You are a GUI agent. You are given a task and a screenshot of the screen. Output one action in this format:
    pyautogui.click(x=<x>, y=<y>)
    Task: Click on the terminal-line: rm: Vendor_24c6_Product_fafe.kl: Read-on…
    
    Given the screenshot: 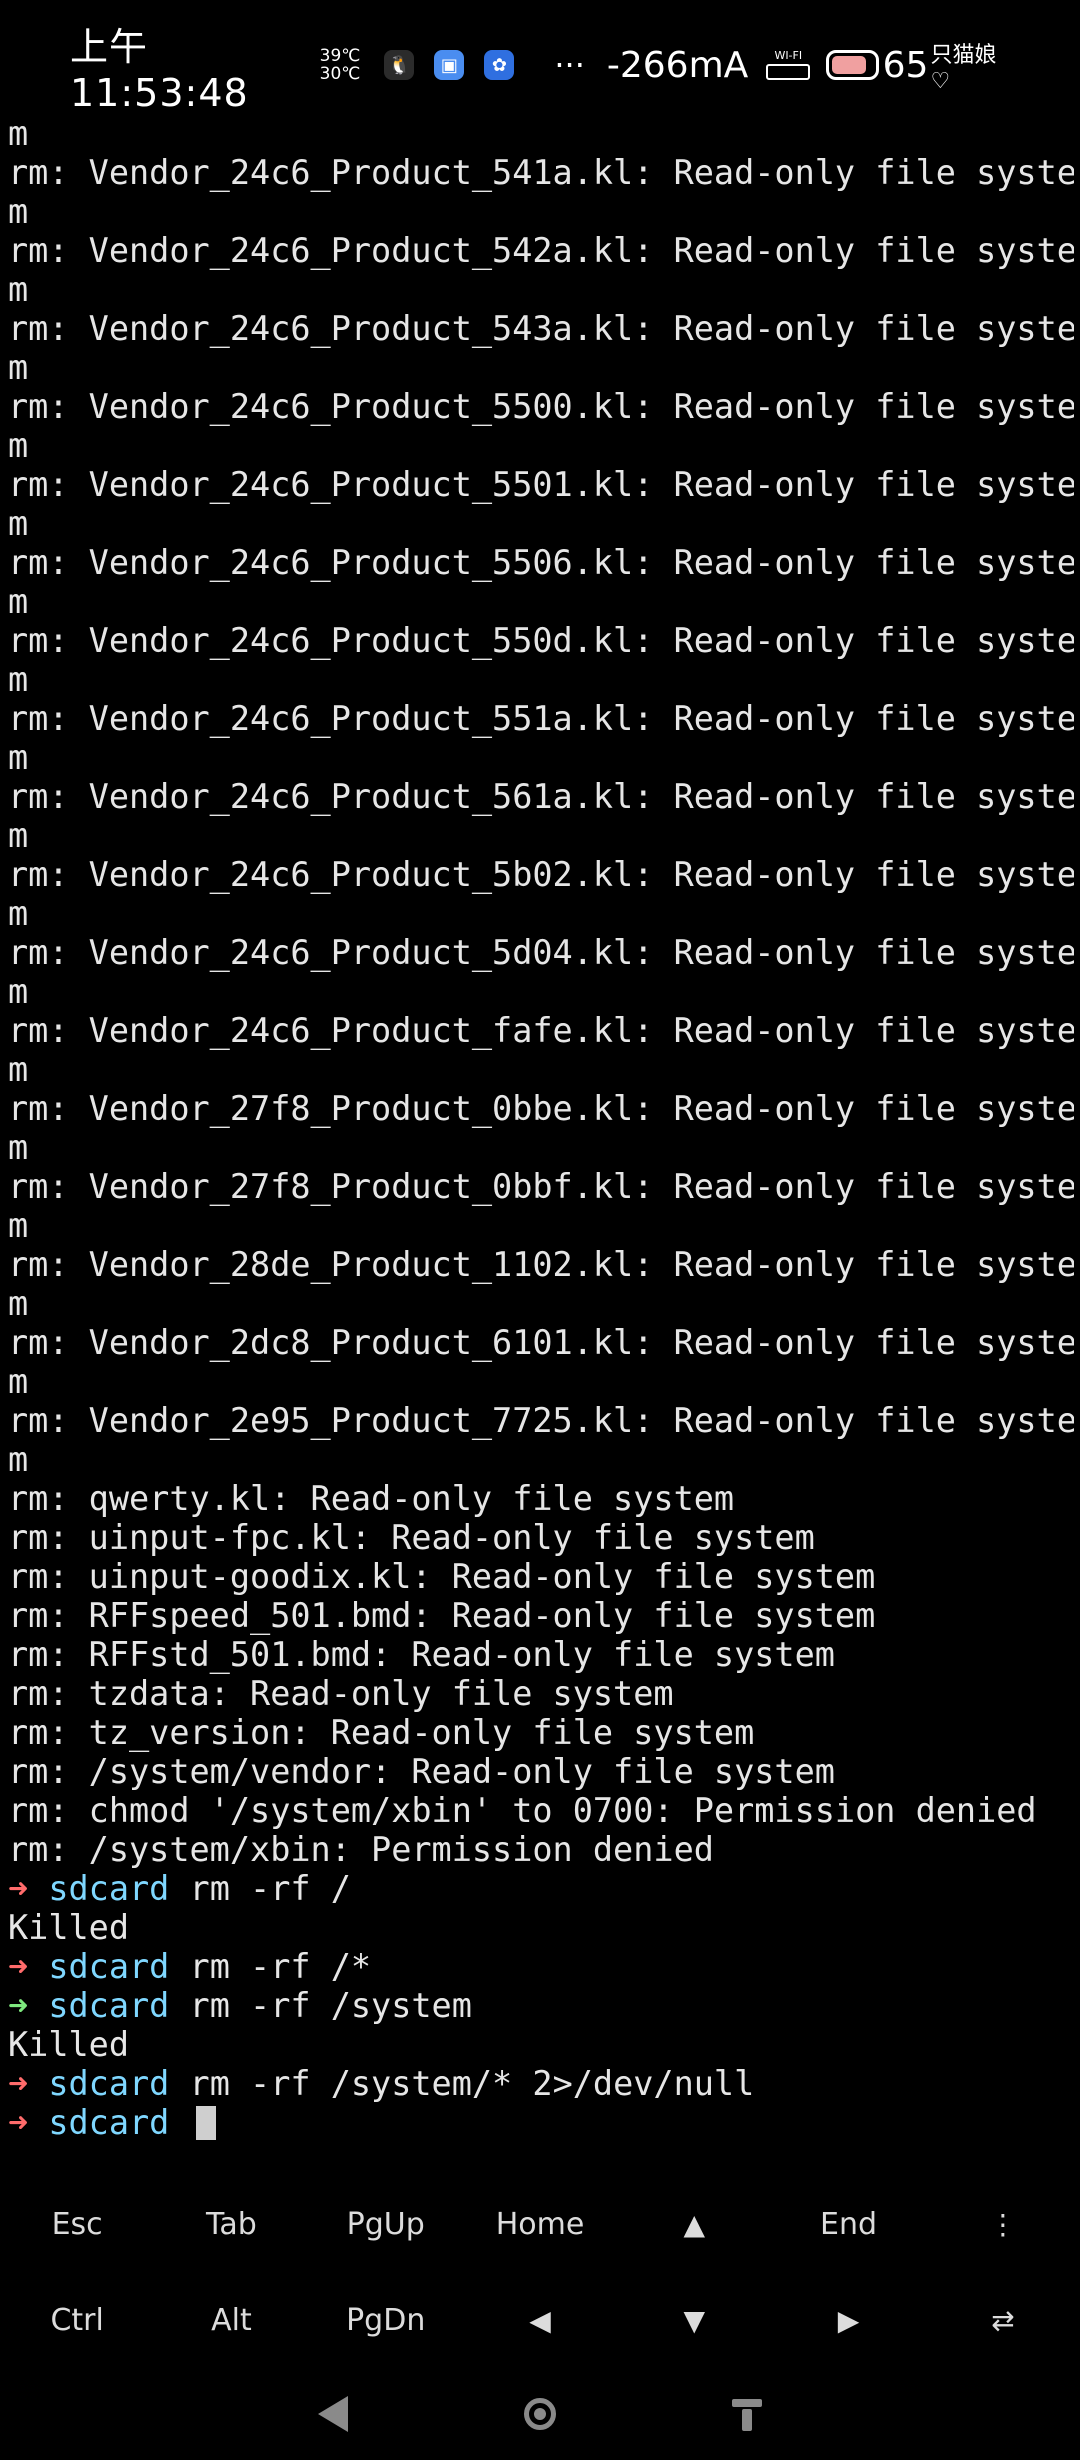 What is the action you would take?
    pyautogui.click(x=541, y=1030)
    